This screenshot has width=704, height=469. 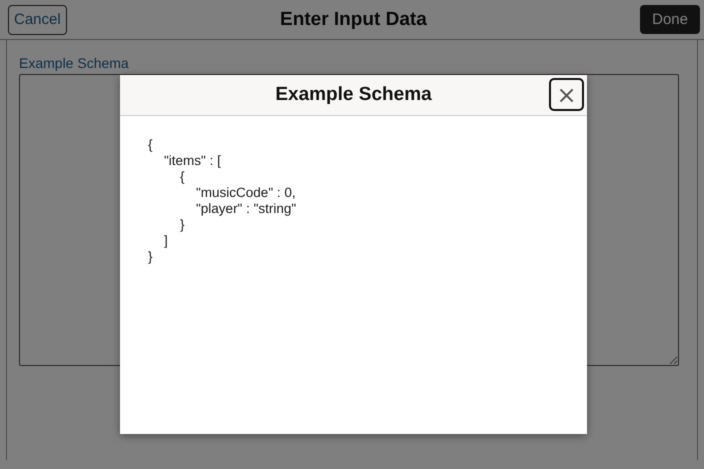 I want to click on code-line: "musicCode" : 0,, so click(x=246, y=193).